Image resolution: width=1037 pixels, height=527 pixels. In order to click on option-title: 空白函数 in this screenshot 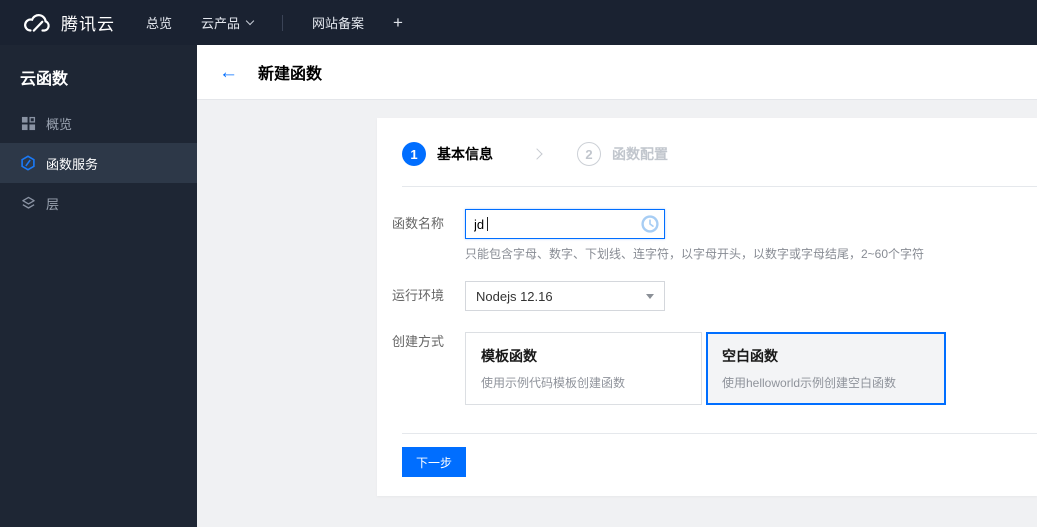, I will do `click(750, 356)`.